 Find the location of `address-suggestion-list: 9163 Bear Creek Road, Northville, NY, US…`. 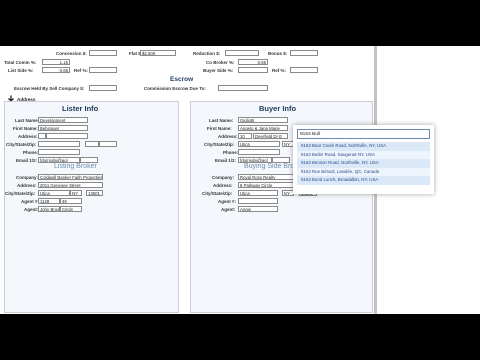

address-suggestion-list: 9163 Bear Creek Road, Northville, NY, US… is located at coordinates (363, 163).